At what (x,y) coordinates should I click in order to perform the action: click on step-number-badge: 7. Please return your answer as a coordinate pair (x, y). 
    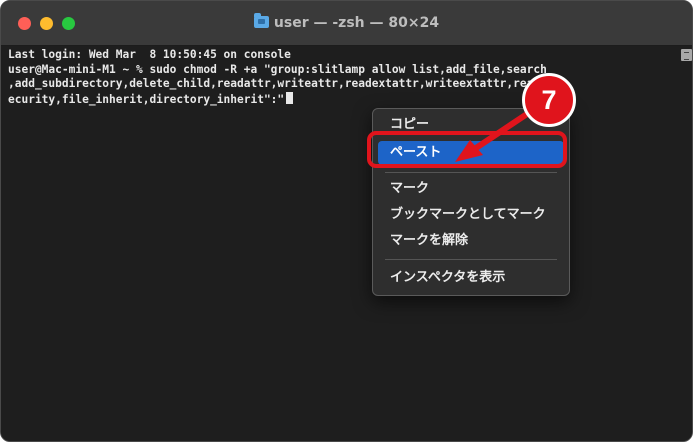
    Looking at the image, I should click on (549, 100).